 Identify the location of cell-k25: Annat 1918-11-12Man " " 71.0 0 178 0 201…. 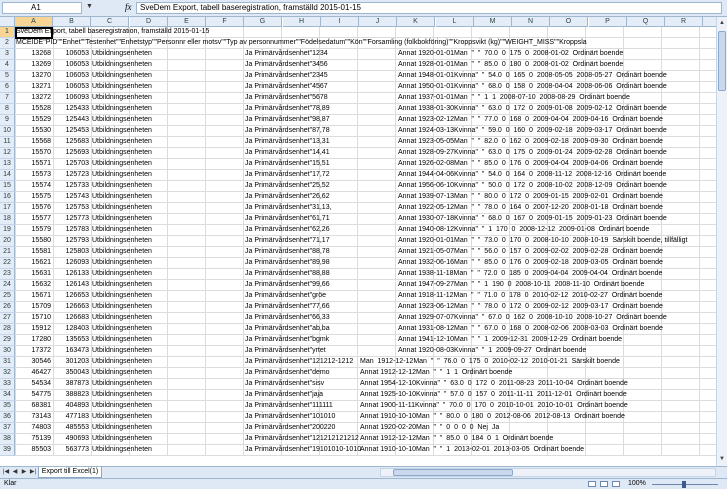
(530, 296).